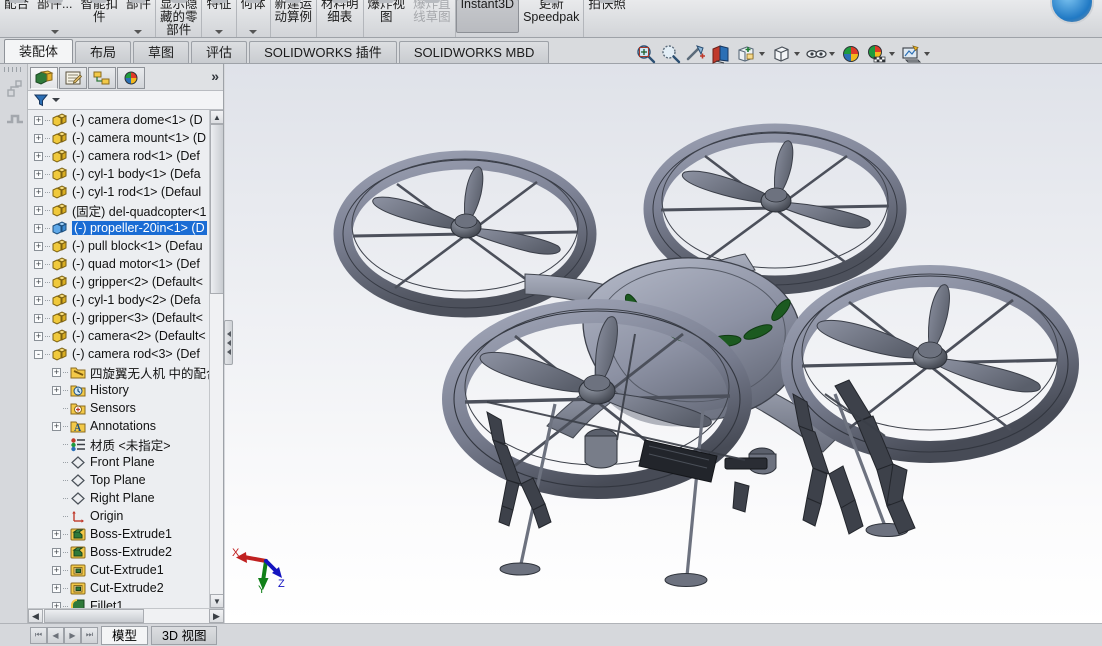  I want to click on scroll-up-button: ▲, so click(216, 117).